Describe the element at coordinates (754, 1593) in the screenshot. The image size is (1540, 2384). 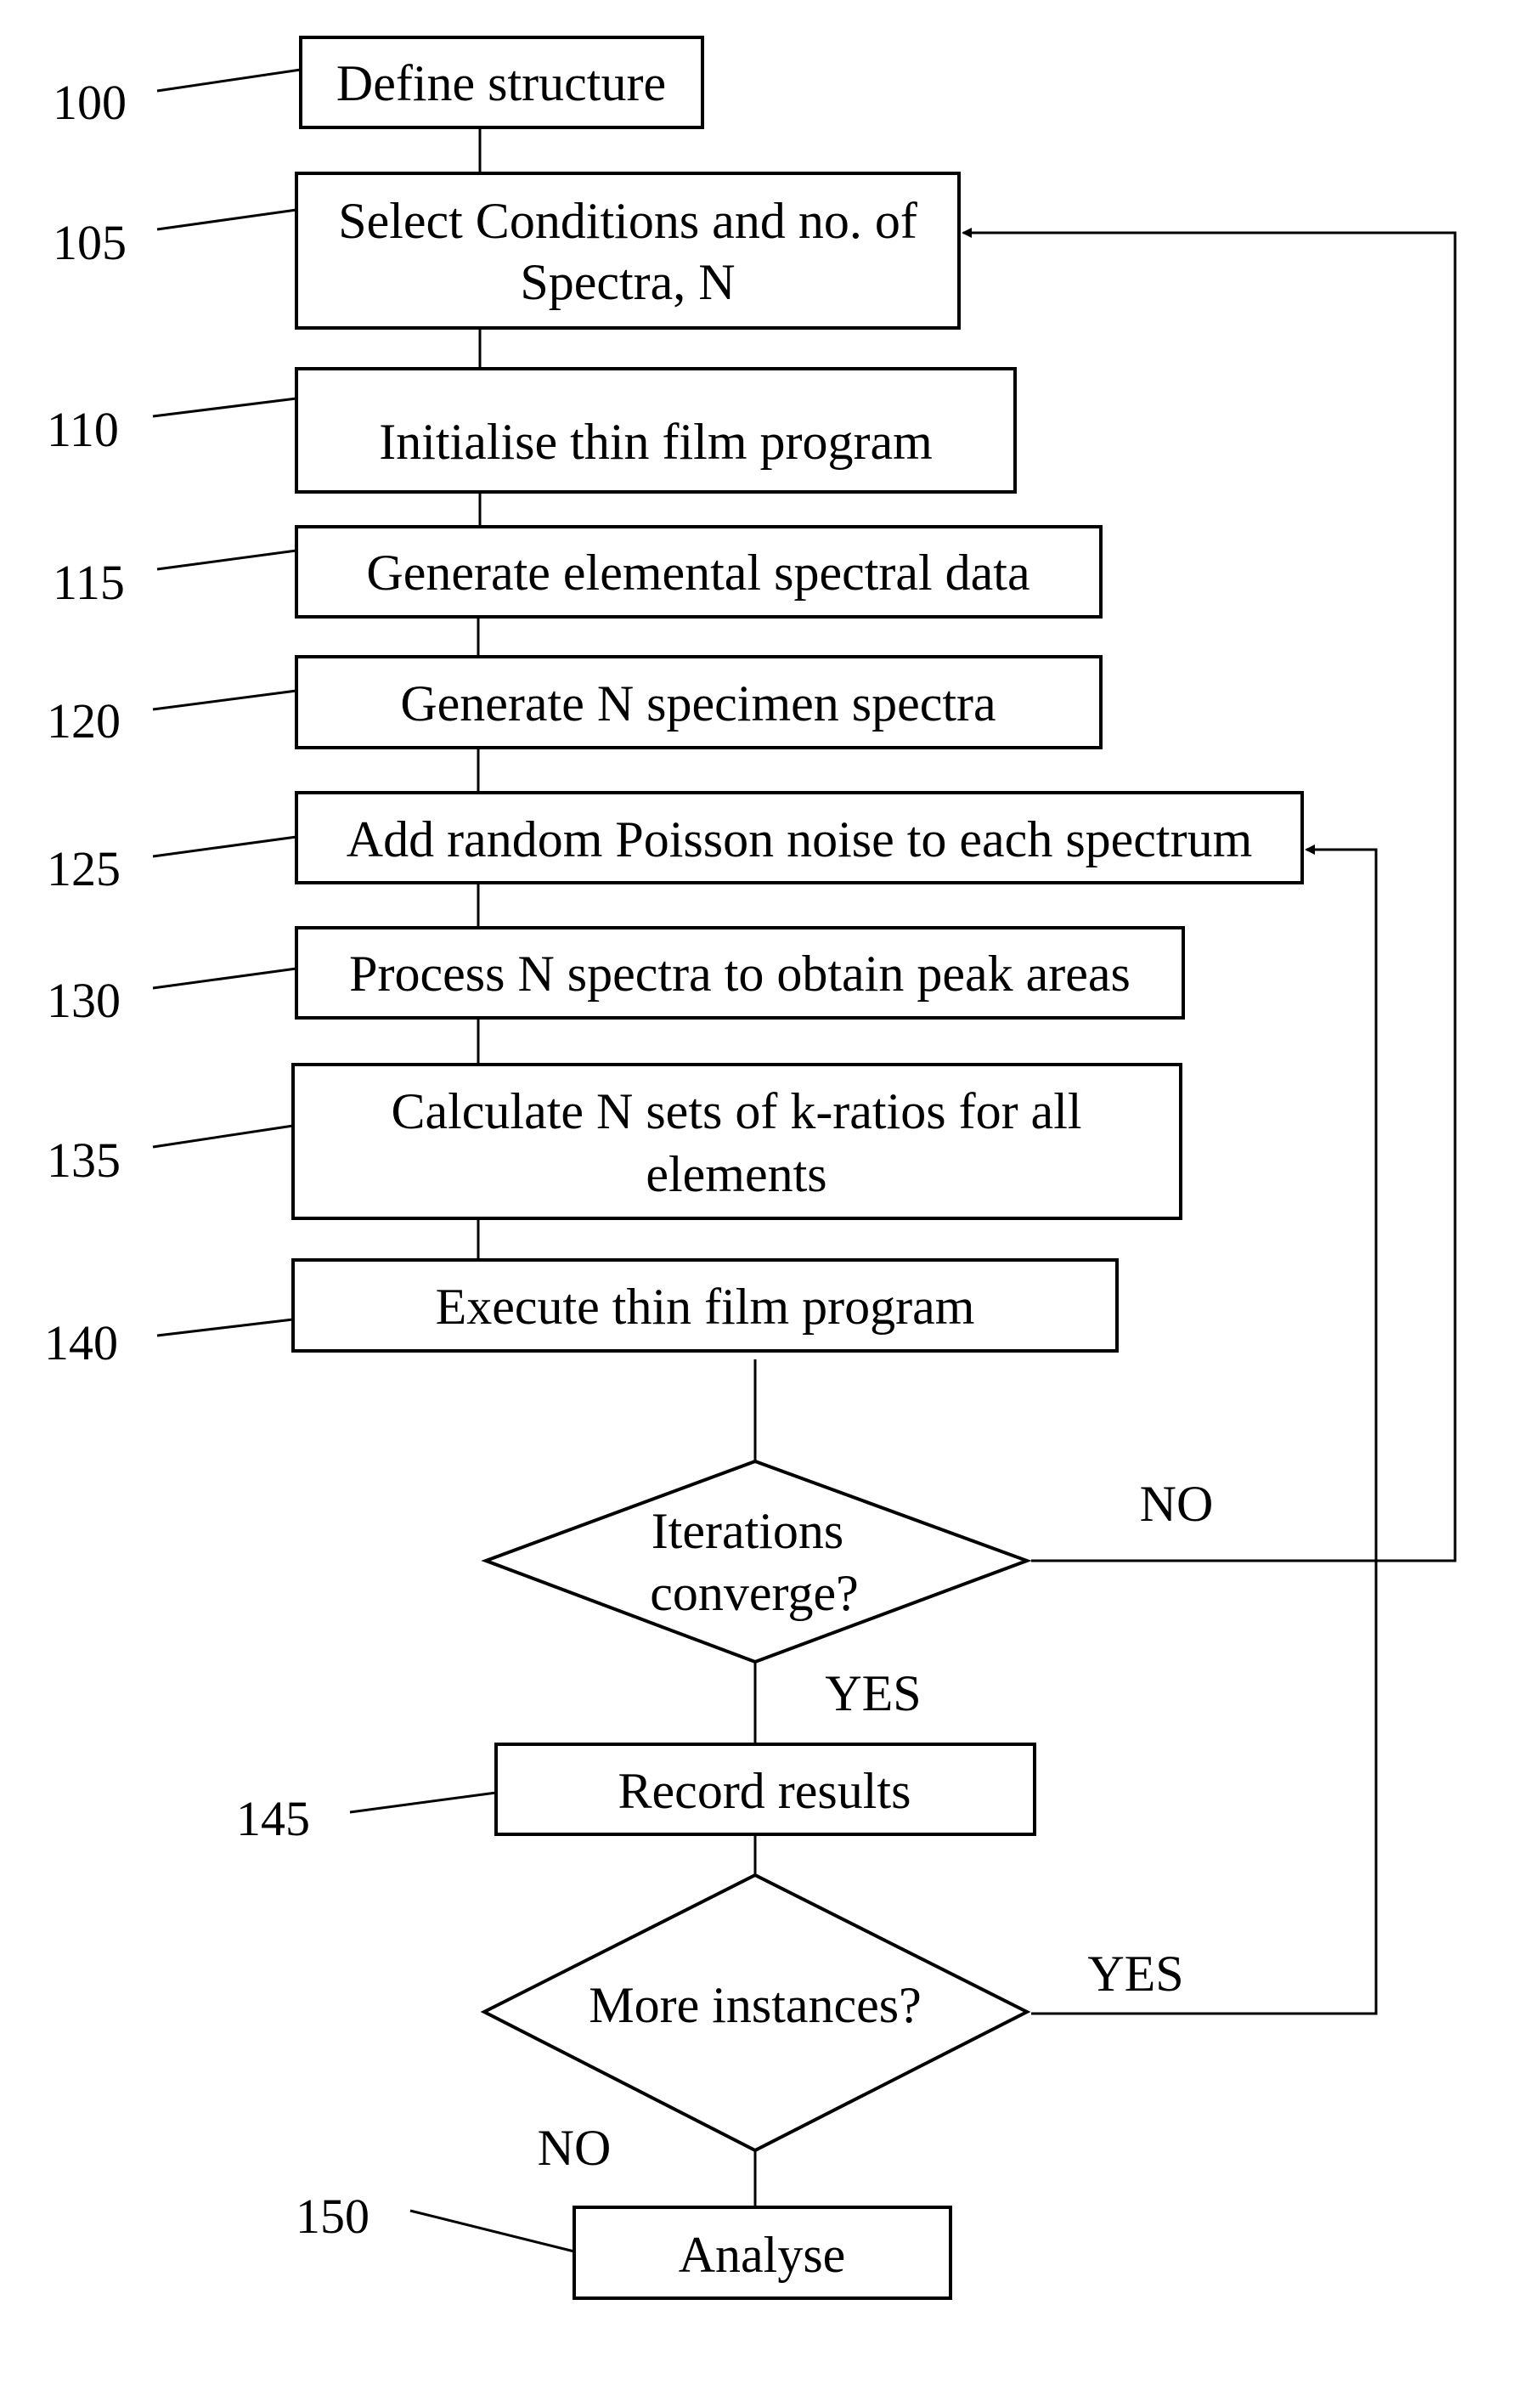
I see `decision-text-converge-line2: converge?` at that location.